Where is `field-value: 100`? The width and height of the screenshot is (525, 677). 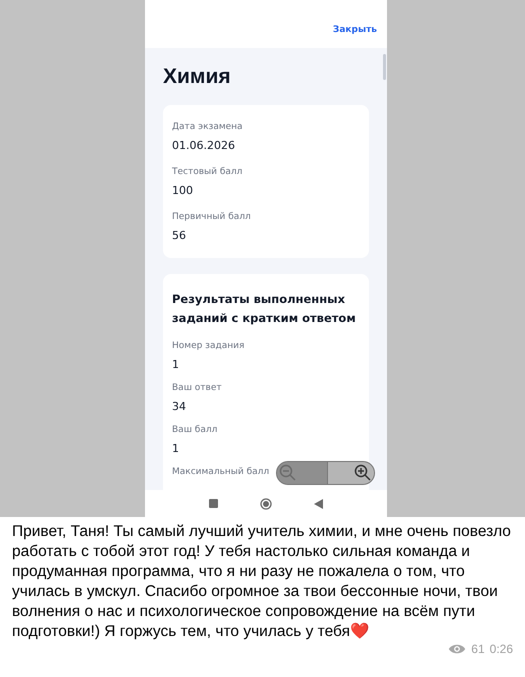 field-value: 100 is located at coordinates (182, 190).